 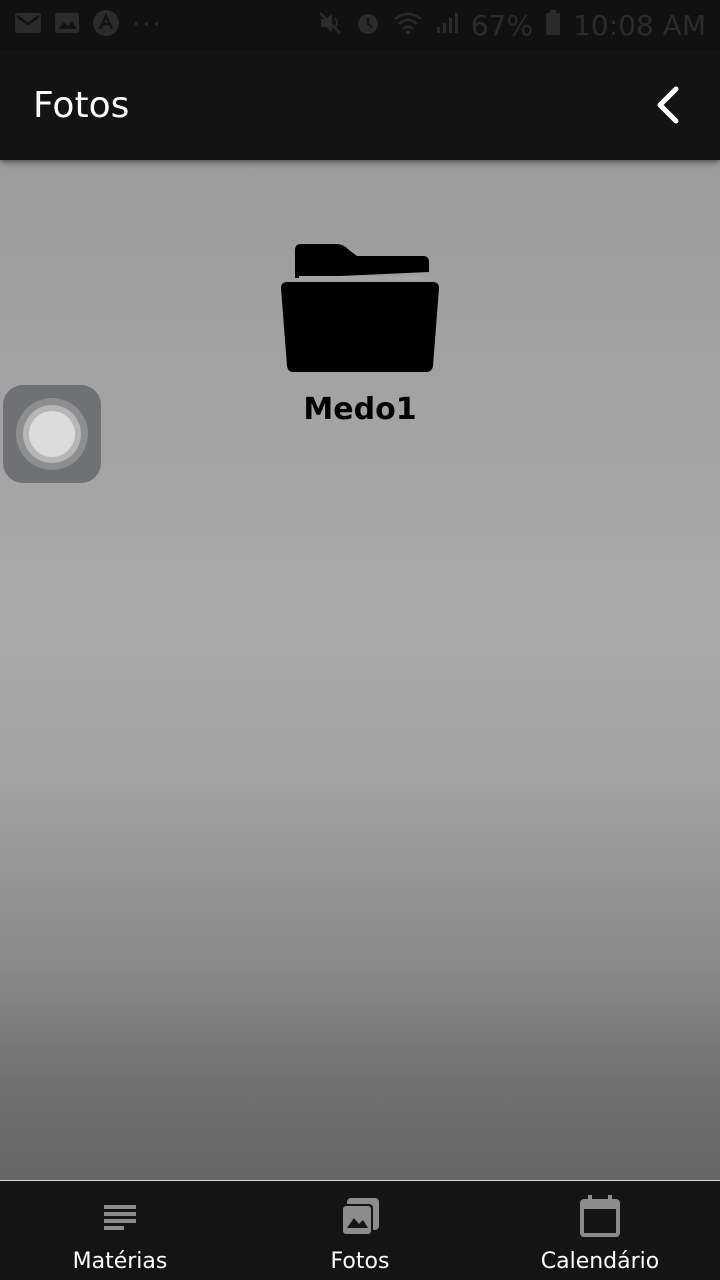 What do you see at coordinates (408, 25) in the screenshot?
I see `wifi-icon` at bounding box center [408, 25].